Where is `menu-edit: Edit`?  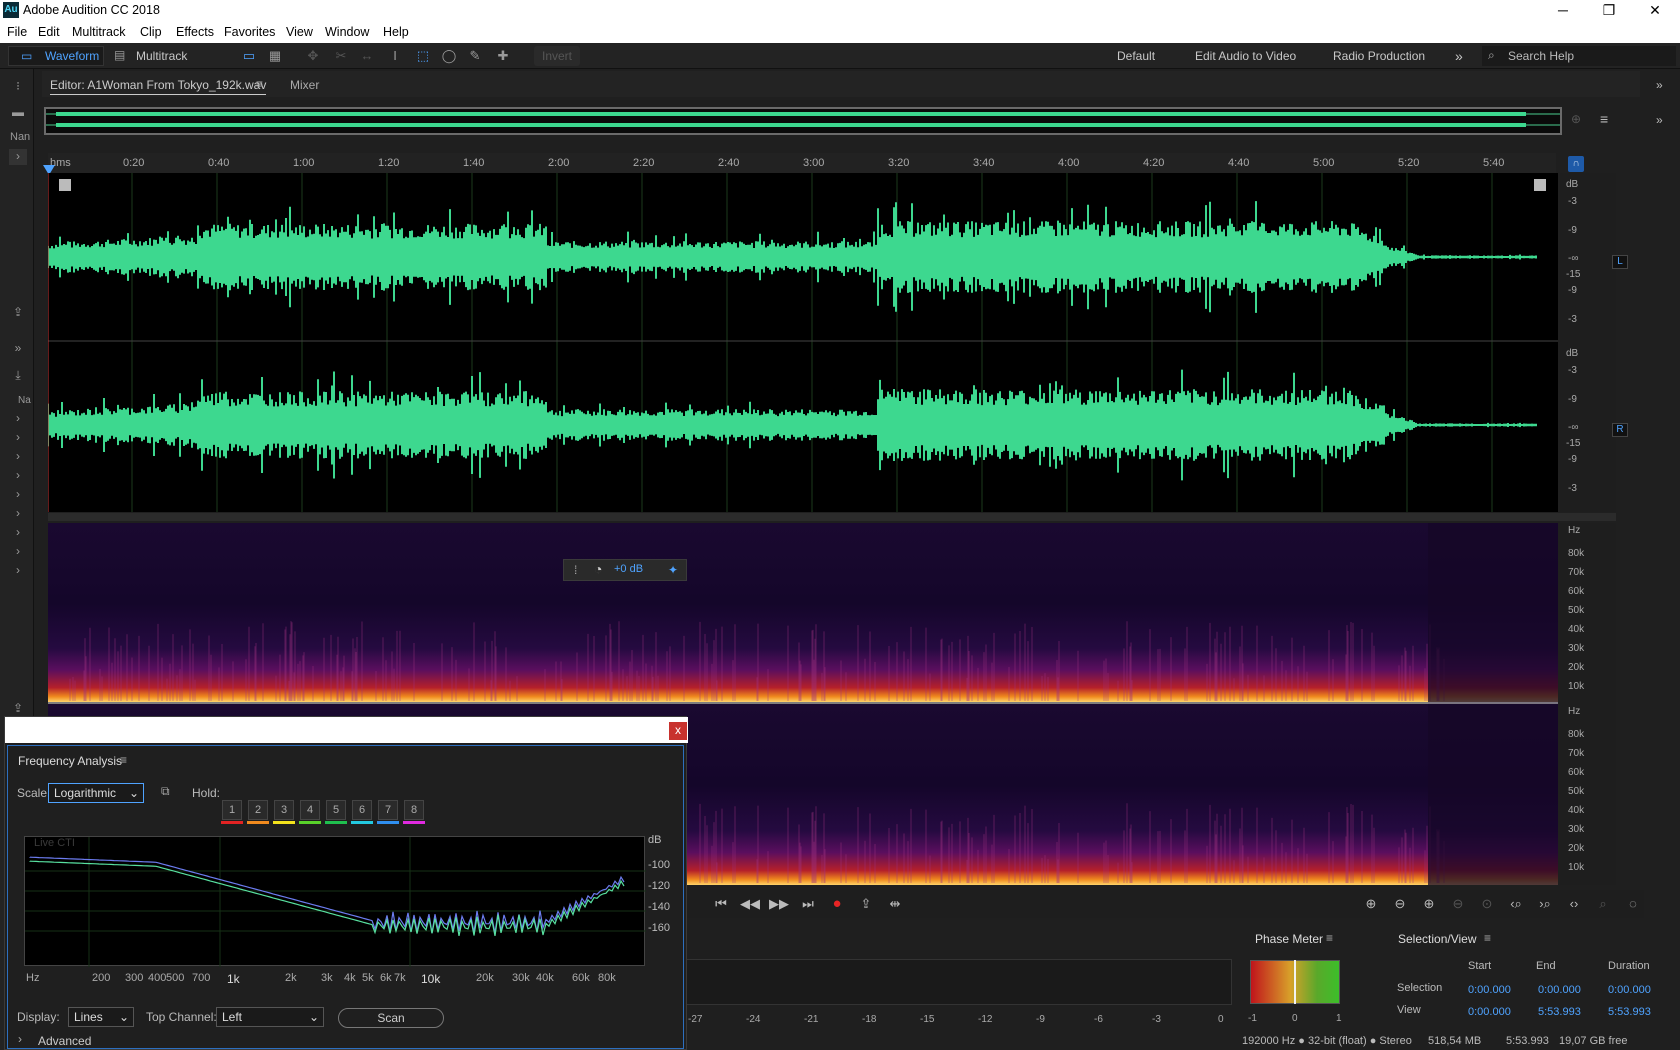
menu-edit: Edit is located at coordinates (49, 32).